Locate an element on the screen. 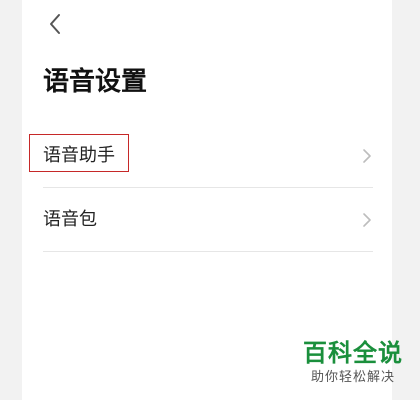 The height and width of the screenshot is (400, 420). divider is located at coordinates (208, 251).